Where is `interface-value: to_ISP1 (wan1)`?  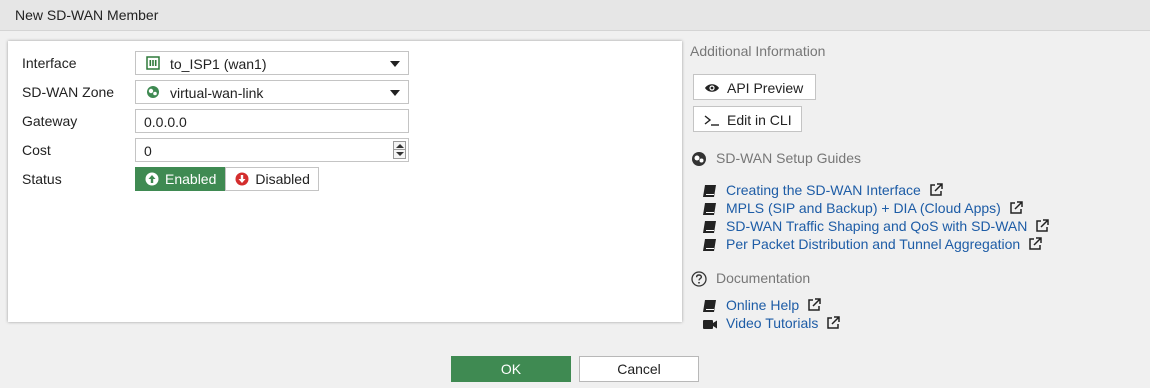 interface-value: to_ISP1 (wan1) is located at coordinates (218, 64).